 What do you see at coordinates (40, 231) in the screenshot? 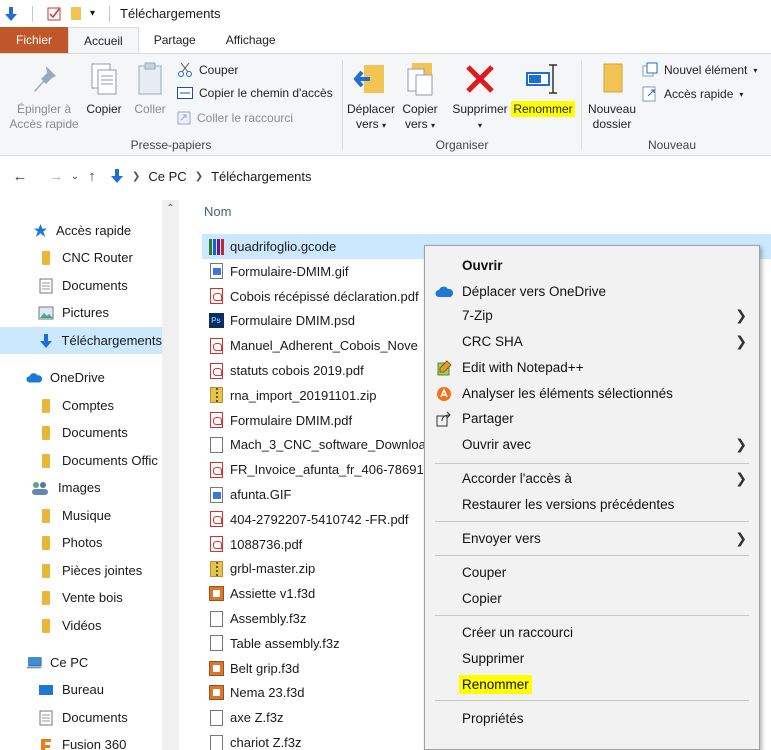
I see `star-icon` at bounding box center [40, 231].